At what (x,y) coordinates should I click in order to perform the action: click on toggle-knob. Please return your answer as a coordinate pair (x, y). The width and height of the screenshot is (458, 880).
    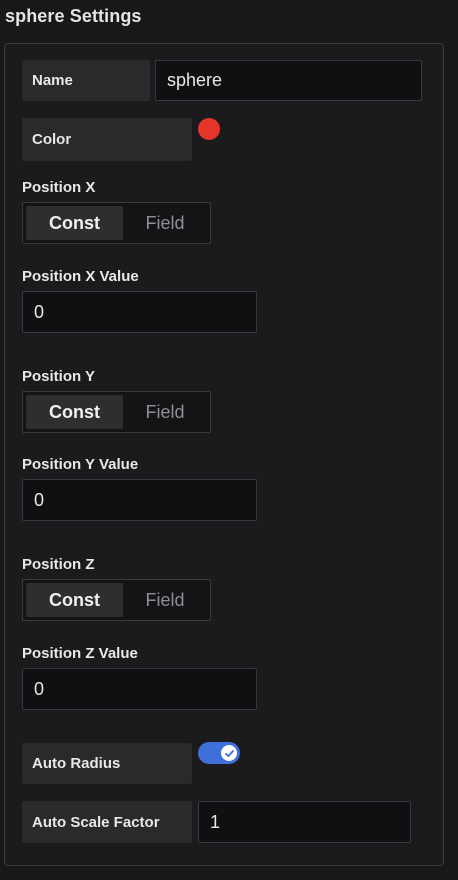
    Looking at the image, I should click on (229, 753).